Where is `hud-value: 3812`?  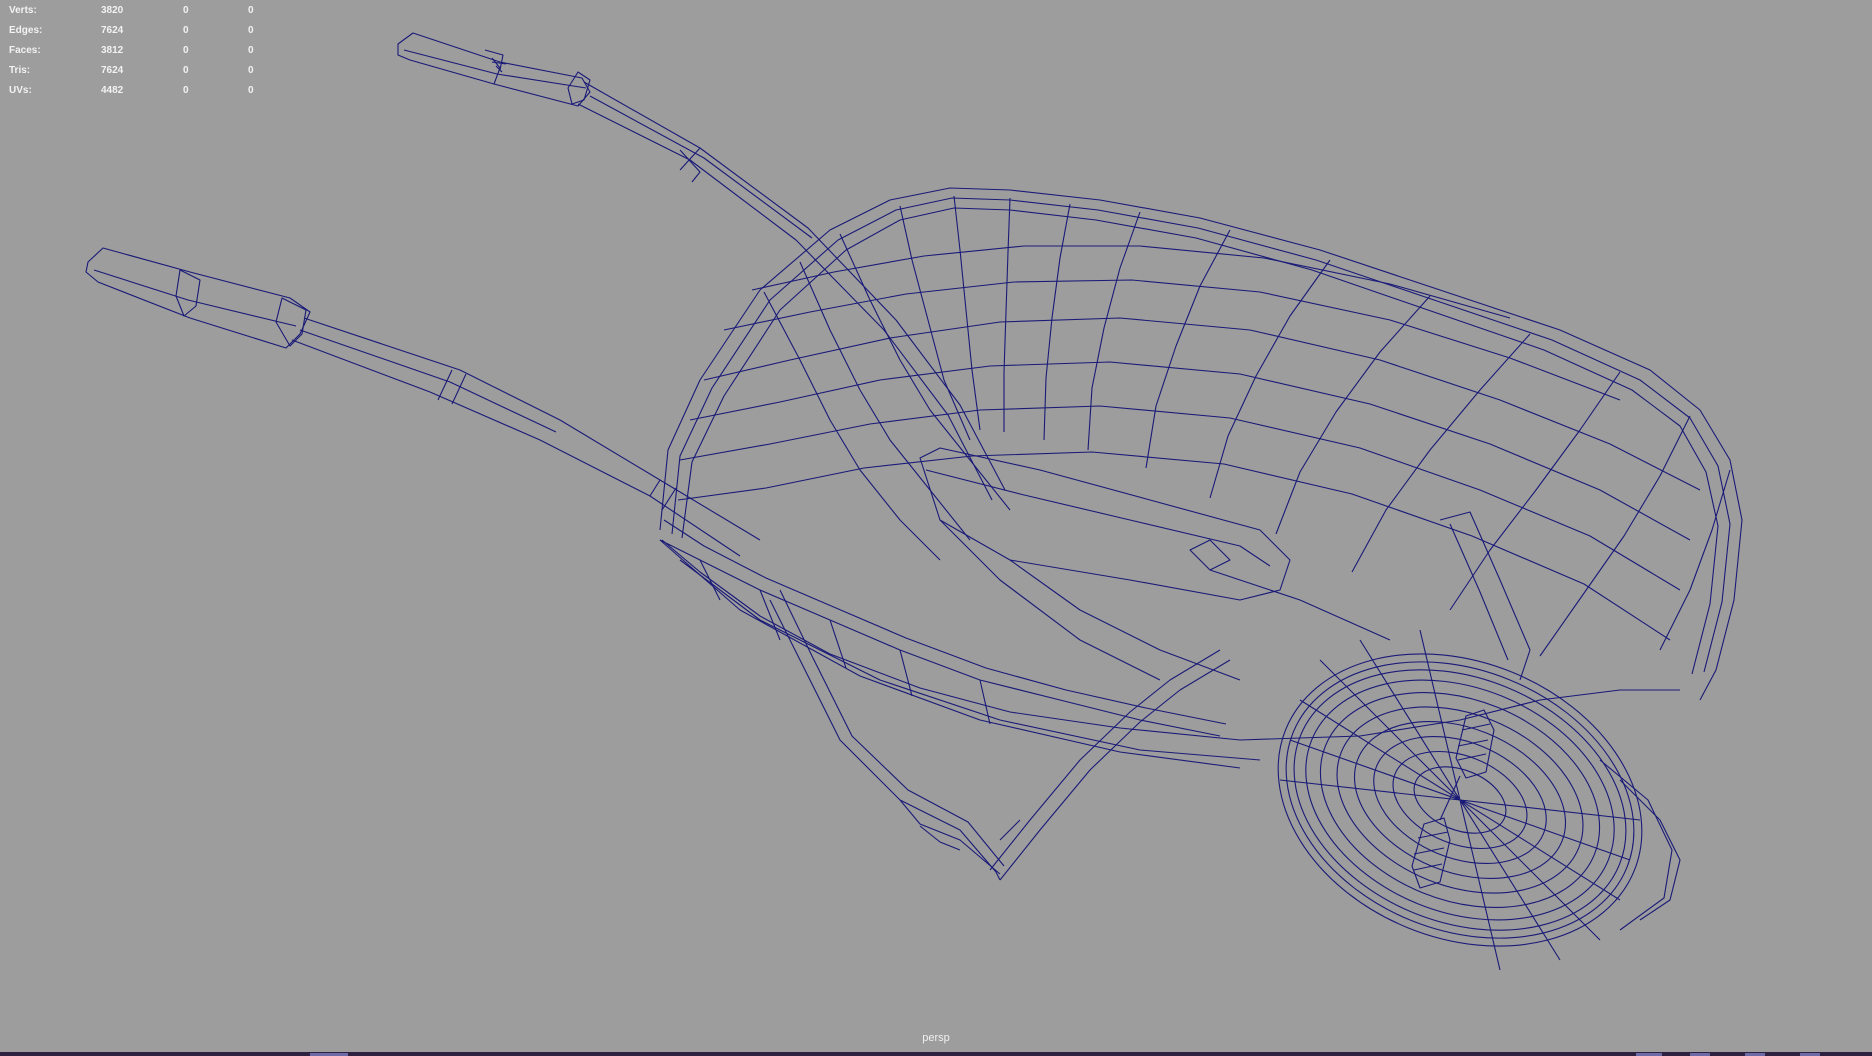 hud-value: 3812 is located at coordinates (112, 50).